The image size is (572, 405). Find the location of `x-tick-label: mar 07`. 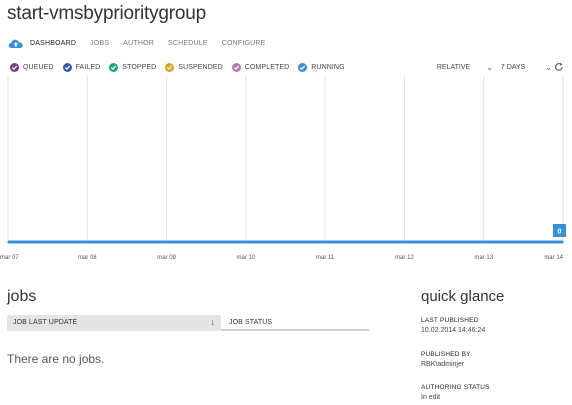

x-tick-label: mar 07 is located at coordinates (9, 258).